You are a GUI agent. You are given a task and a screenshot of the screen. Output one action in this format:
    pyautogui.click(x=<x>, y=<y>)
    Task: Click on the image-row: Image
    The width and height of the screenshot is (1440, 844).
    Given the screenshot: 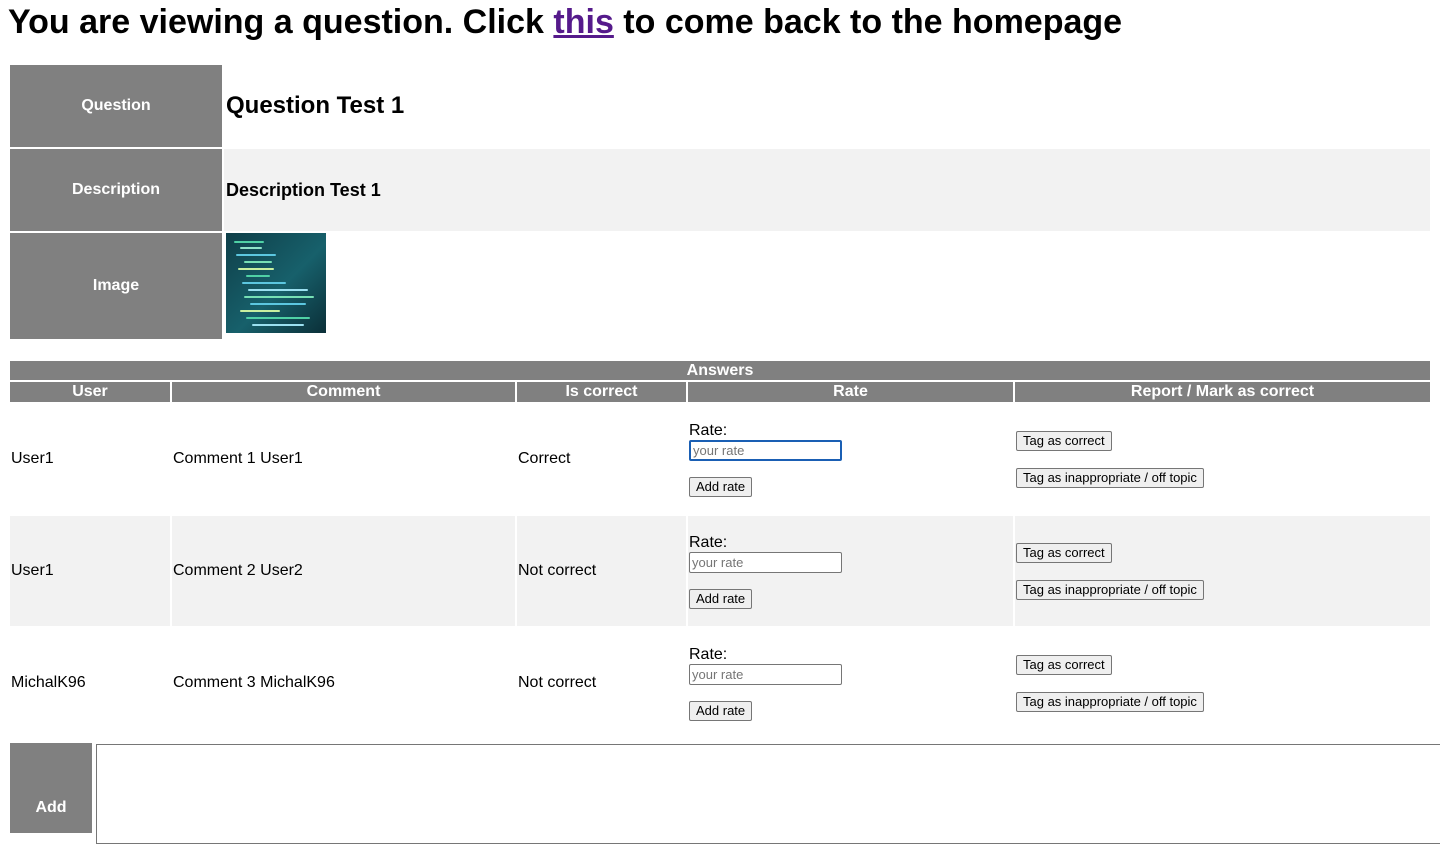 What is the action you would take?
    pyautogui.click(x=720, y=286)
    